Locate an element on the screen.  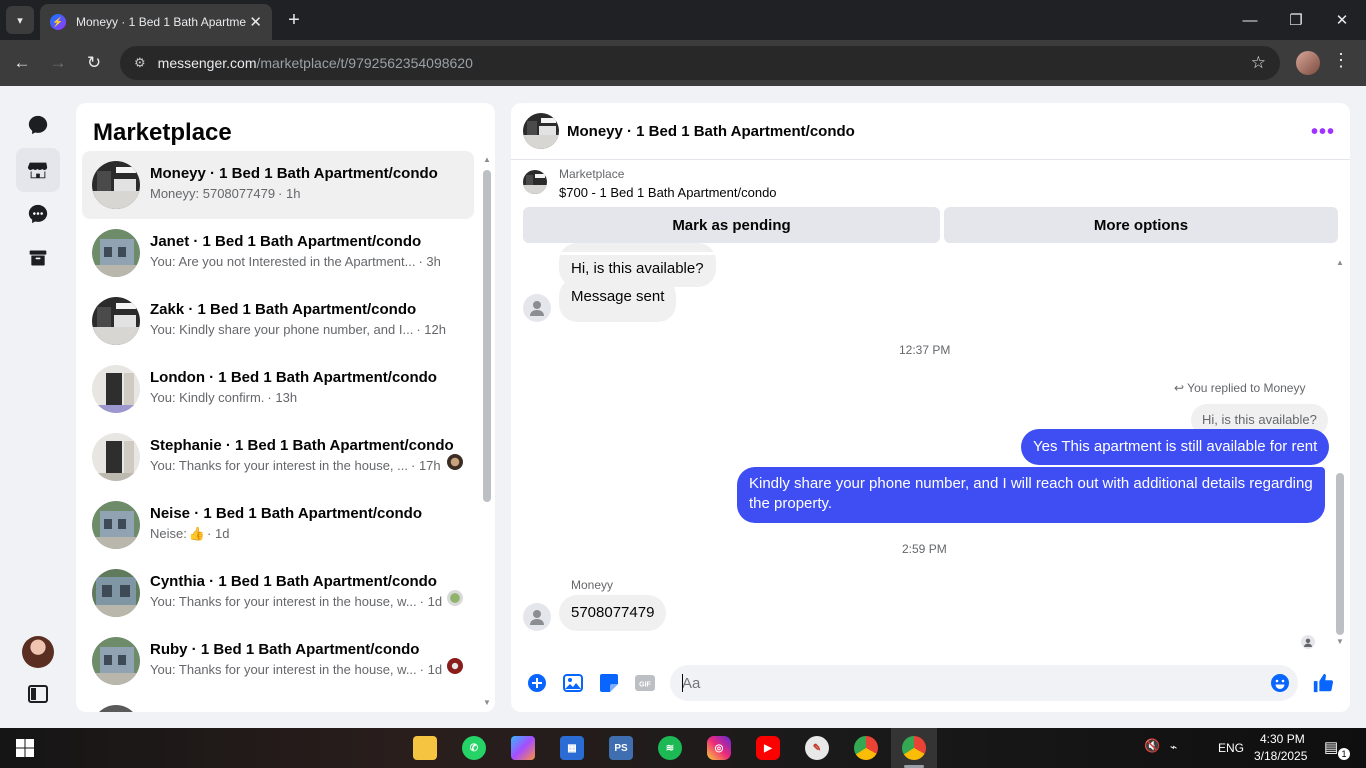
incoming-message-bubble: Message sent is located at coordinates (618, 300).